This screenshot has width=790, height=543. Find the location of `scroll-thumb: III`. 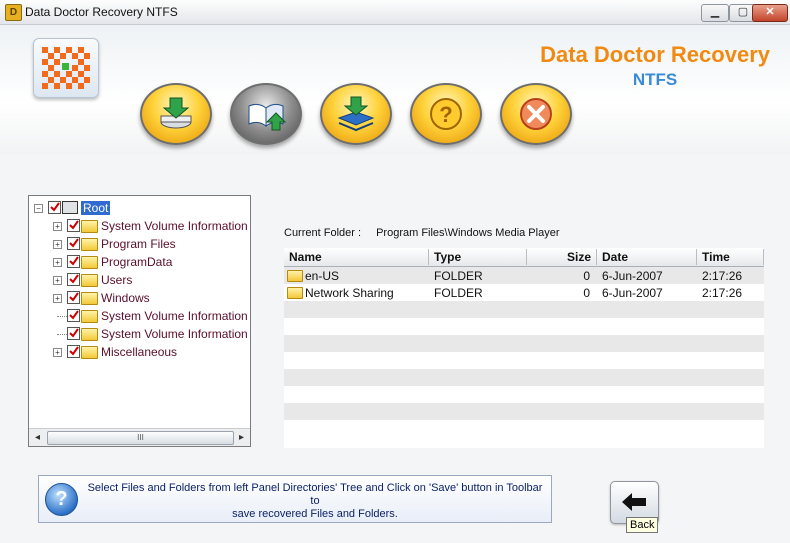

scroll-thumb: III is located at coordinates (140, 438).